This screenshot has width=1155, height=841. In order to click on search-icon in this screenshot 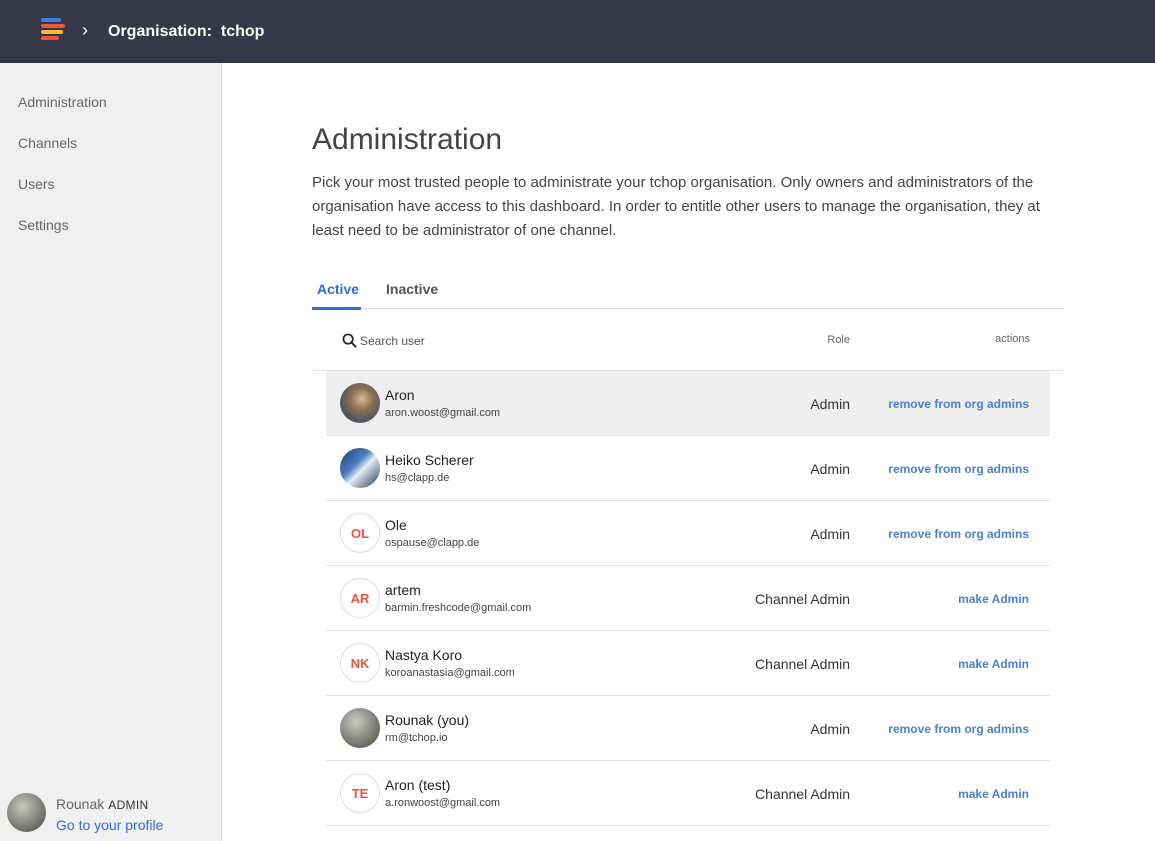, I will do `click(349, 340)`.